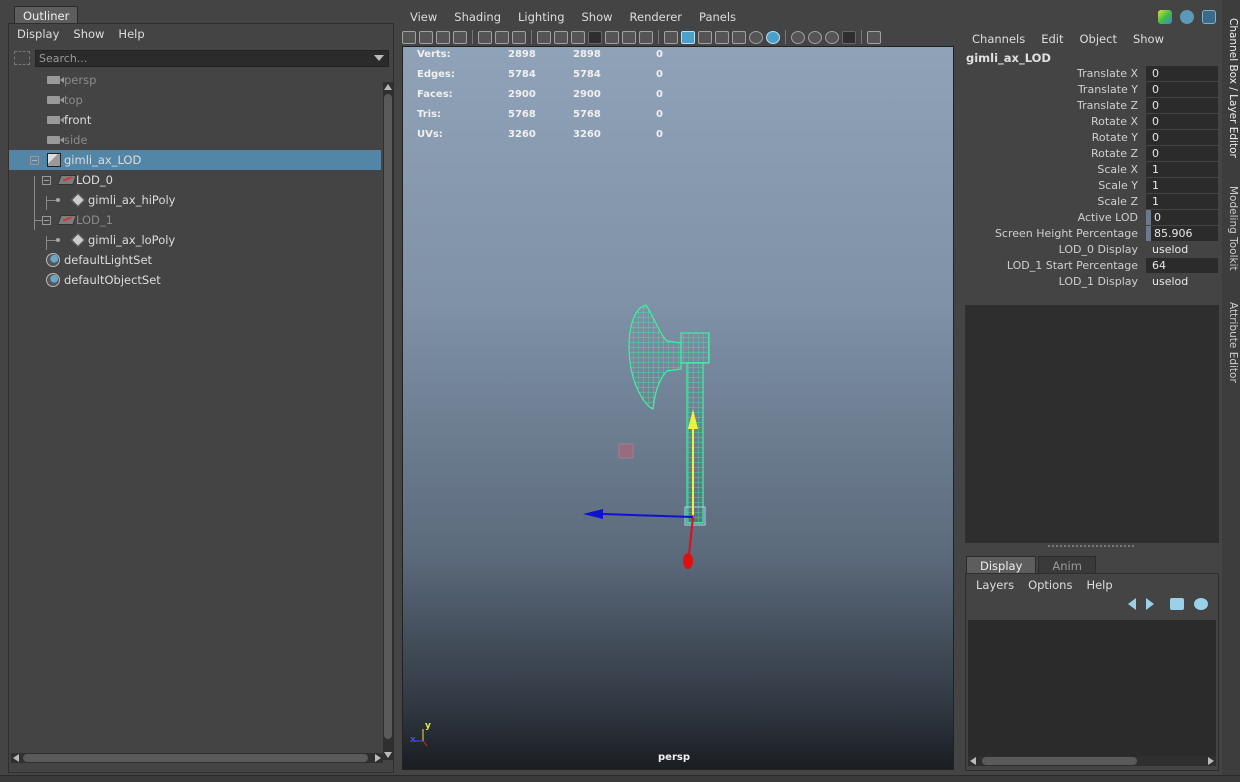  What do you see at coordinates (739, 37) in the screenshot?
I see `textured-icon` at bounding box center [739, 37].